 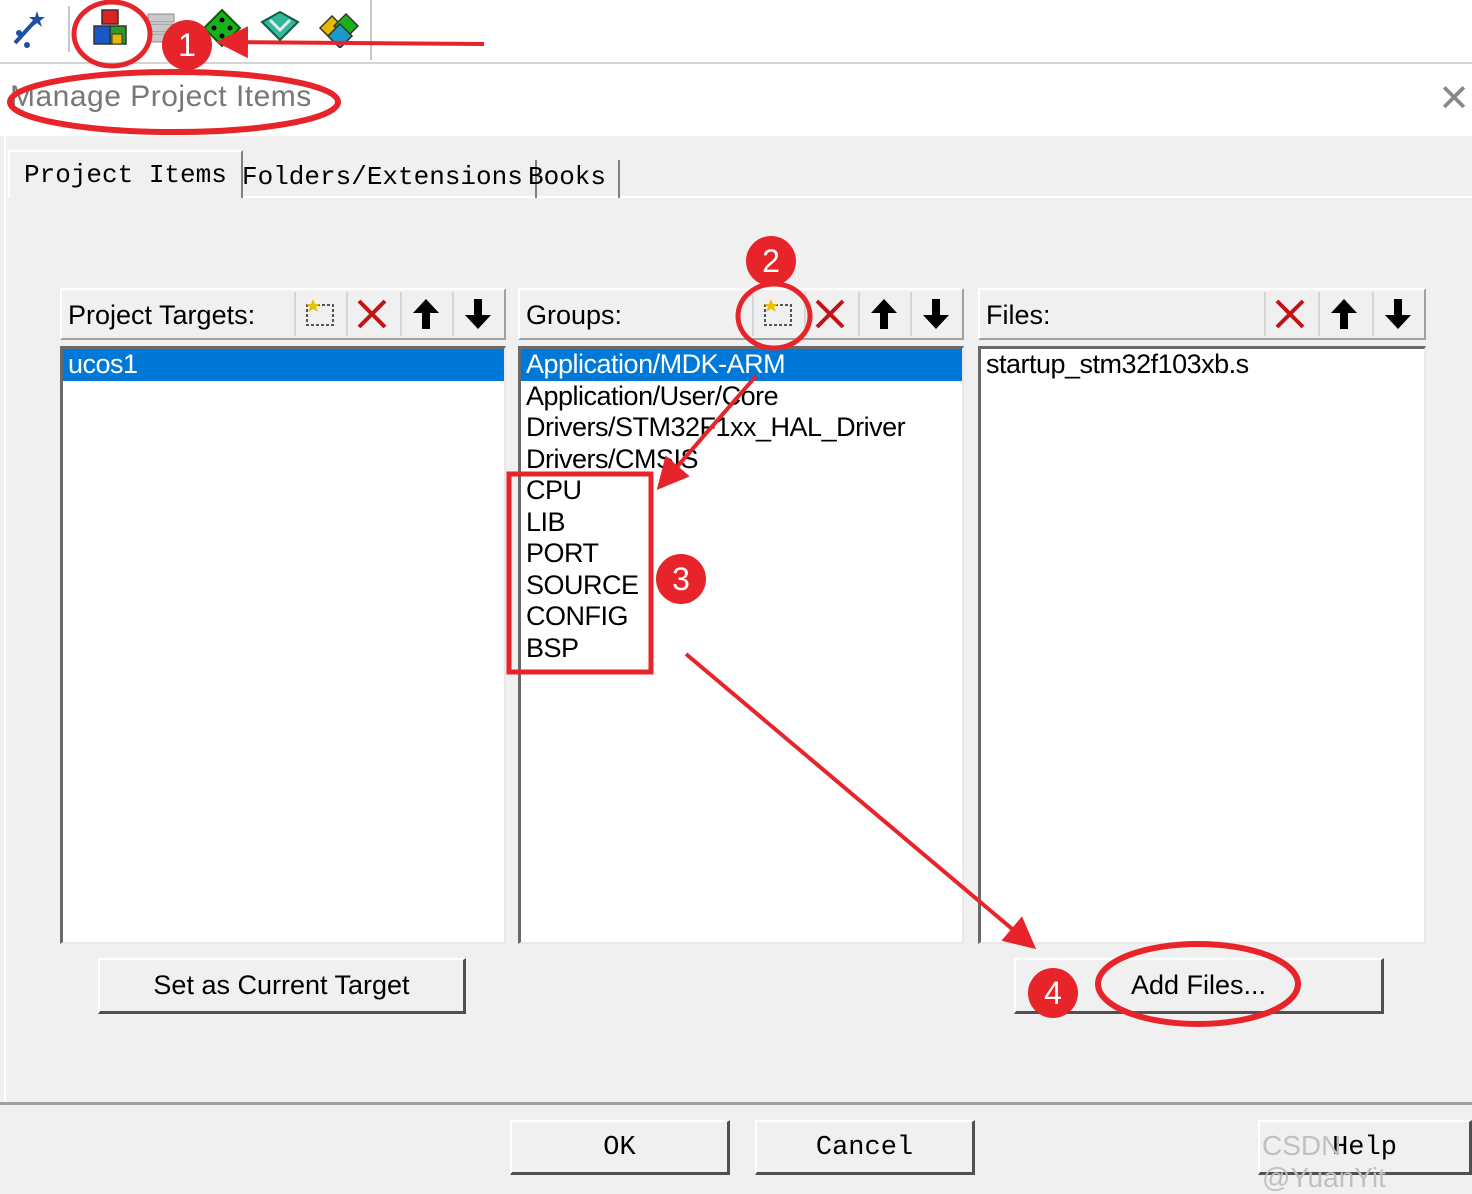 I want to click on step-marker-2: 2, so click(x=771, y=261).